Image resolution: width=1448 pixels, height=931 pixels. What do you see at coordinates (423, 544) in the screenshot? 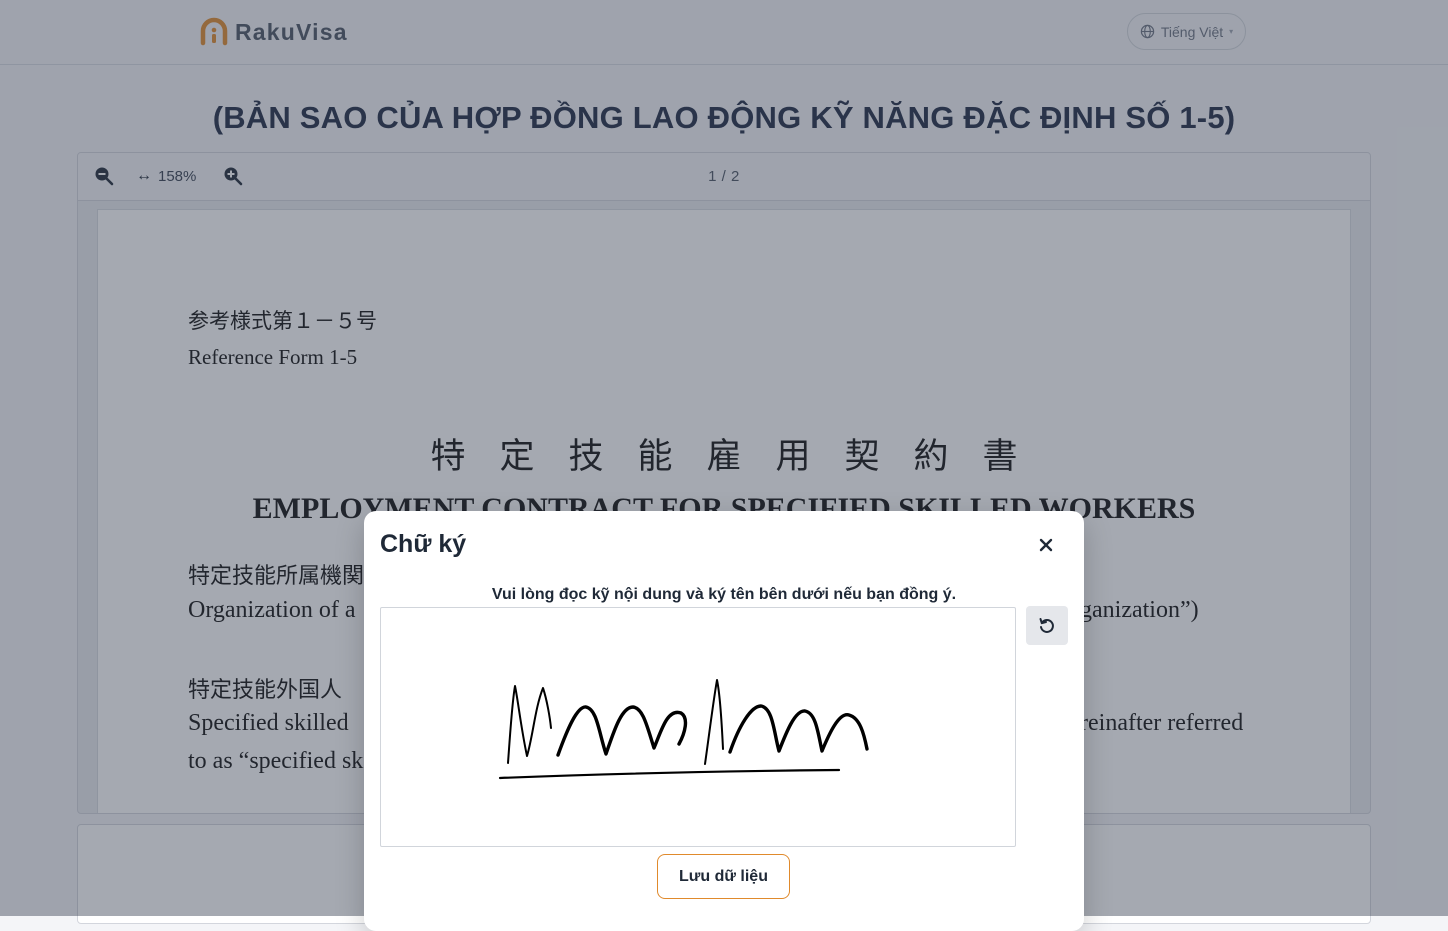
I see `modal-title: Chữ ký` at bounding box center [423, 544].